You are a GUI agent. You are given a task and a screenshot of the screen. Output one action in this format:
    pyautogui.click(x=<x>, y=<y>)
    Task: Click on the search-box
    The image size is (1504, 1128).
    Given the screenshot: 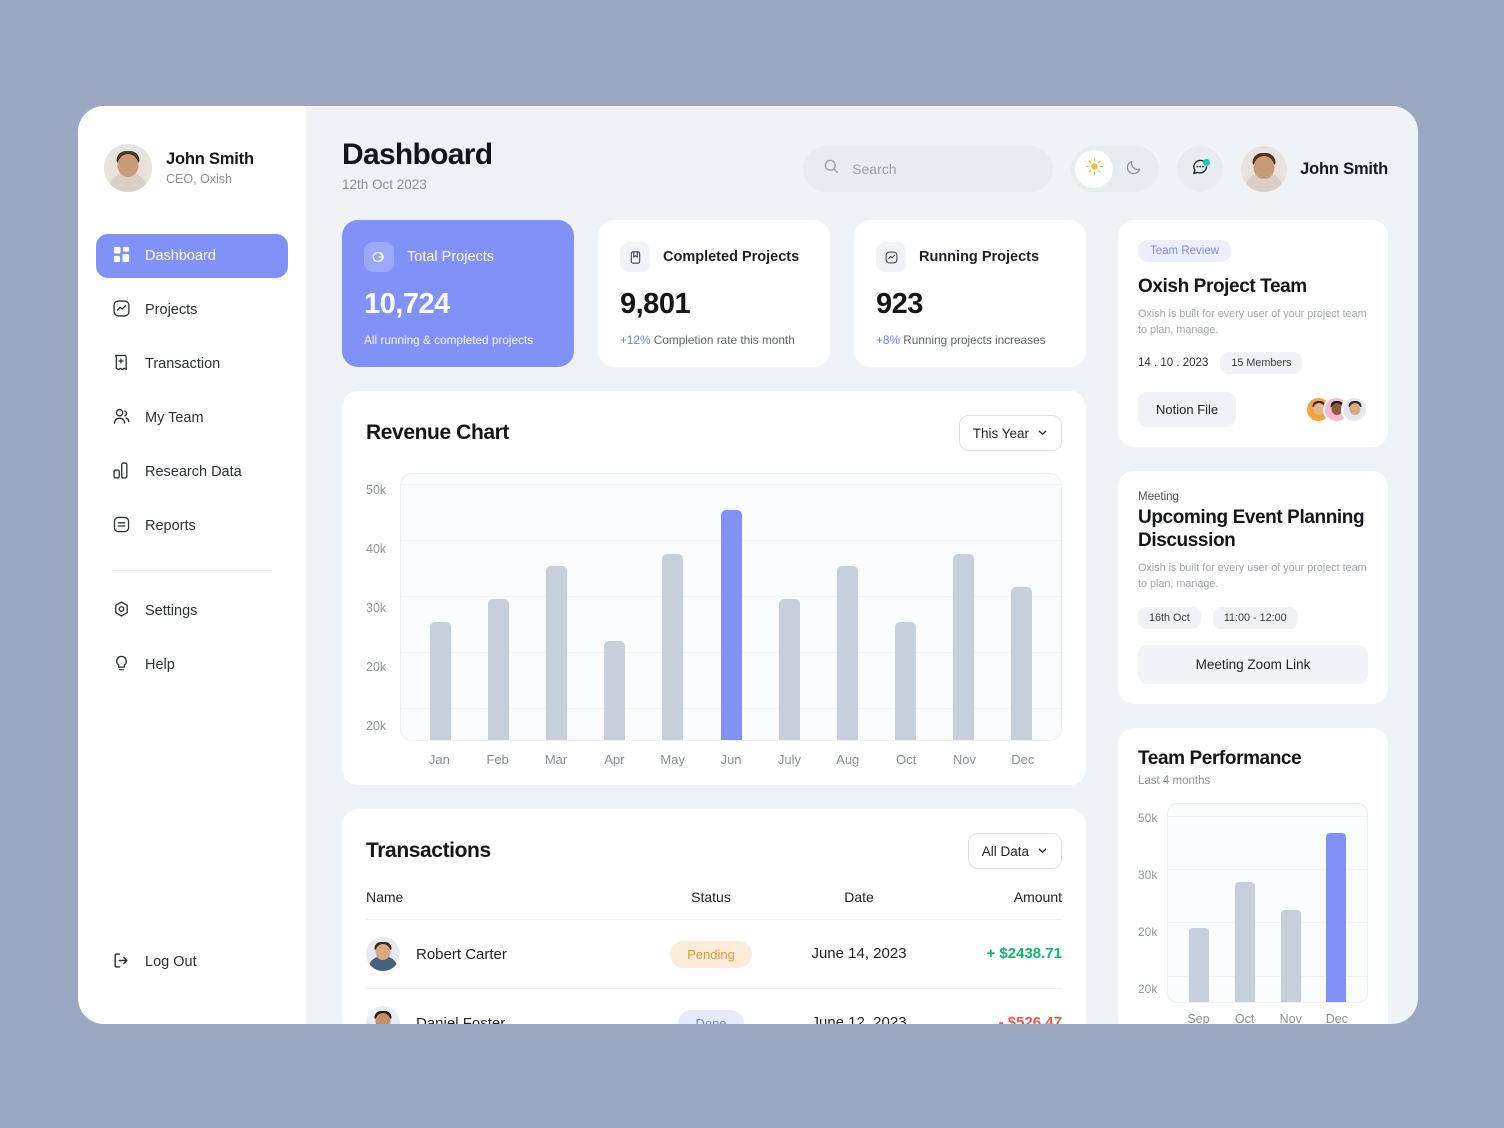 What is the action you would take?
    pyautogui.click(x=928, y=169)
    